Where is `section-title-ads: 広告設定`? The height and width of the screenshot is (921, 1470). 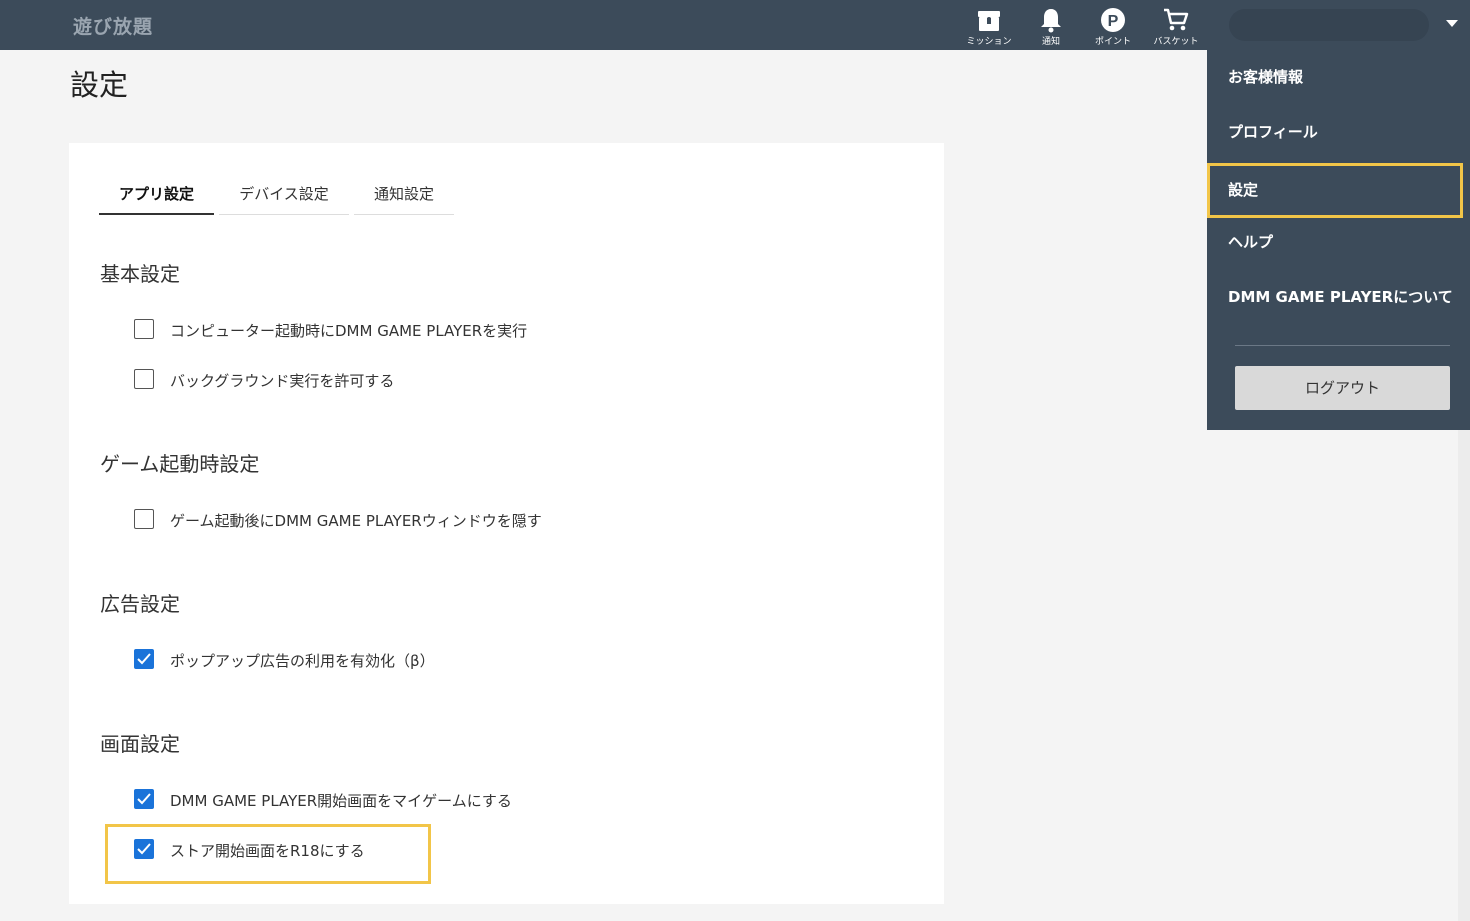 section-title-ads: 広告設定 is located at coordinates (140, 604).